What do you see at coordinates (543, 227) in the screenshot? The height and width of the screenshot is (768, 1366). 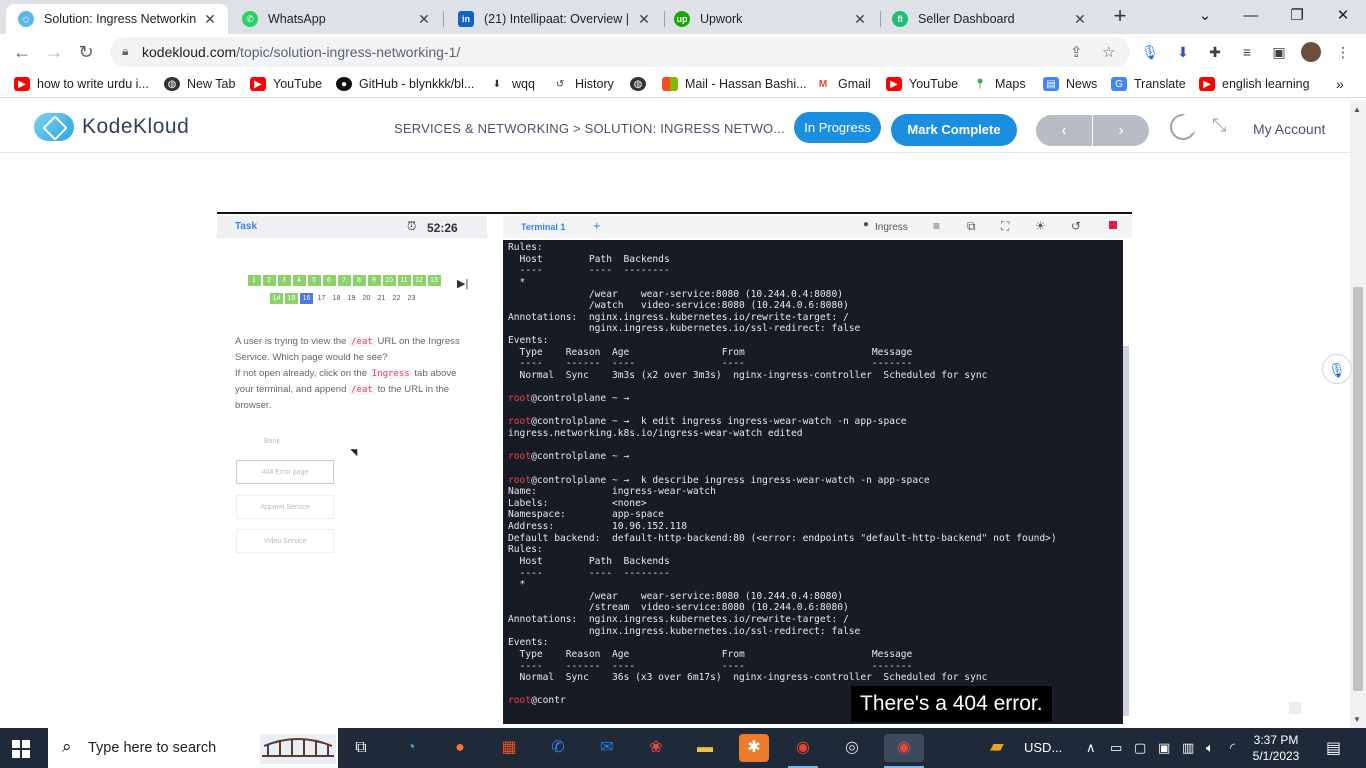 I see `terminal-tab: Terminal 1` at bounding box center [543, 227].